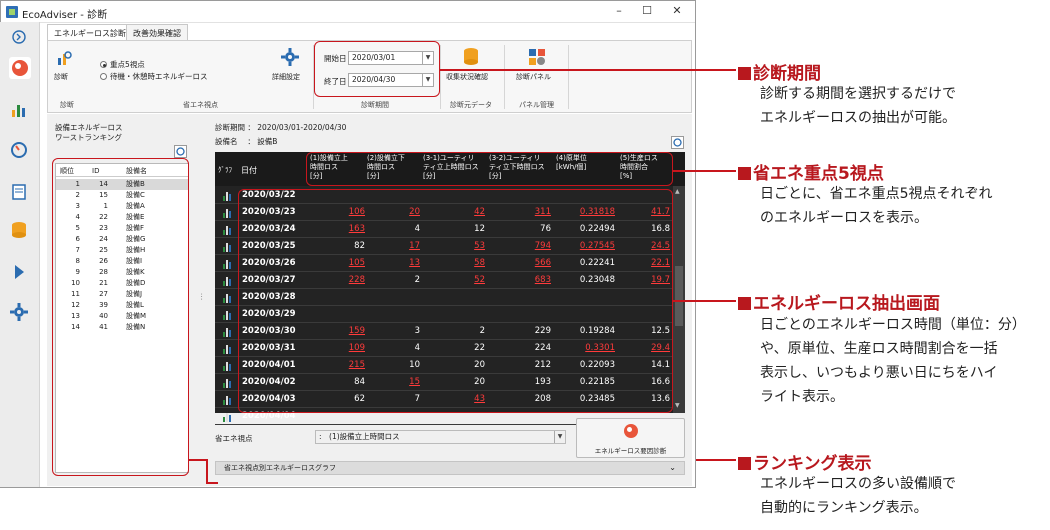 Image resolution: width=1050 pixels, height=530 pixels. What do you see at coordinates (65, 15) in the screenshot?
I see `window-title: EcoAdviser - 診断` at bounding box center [65, 15].